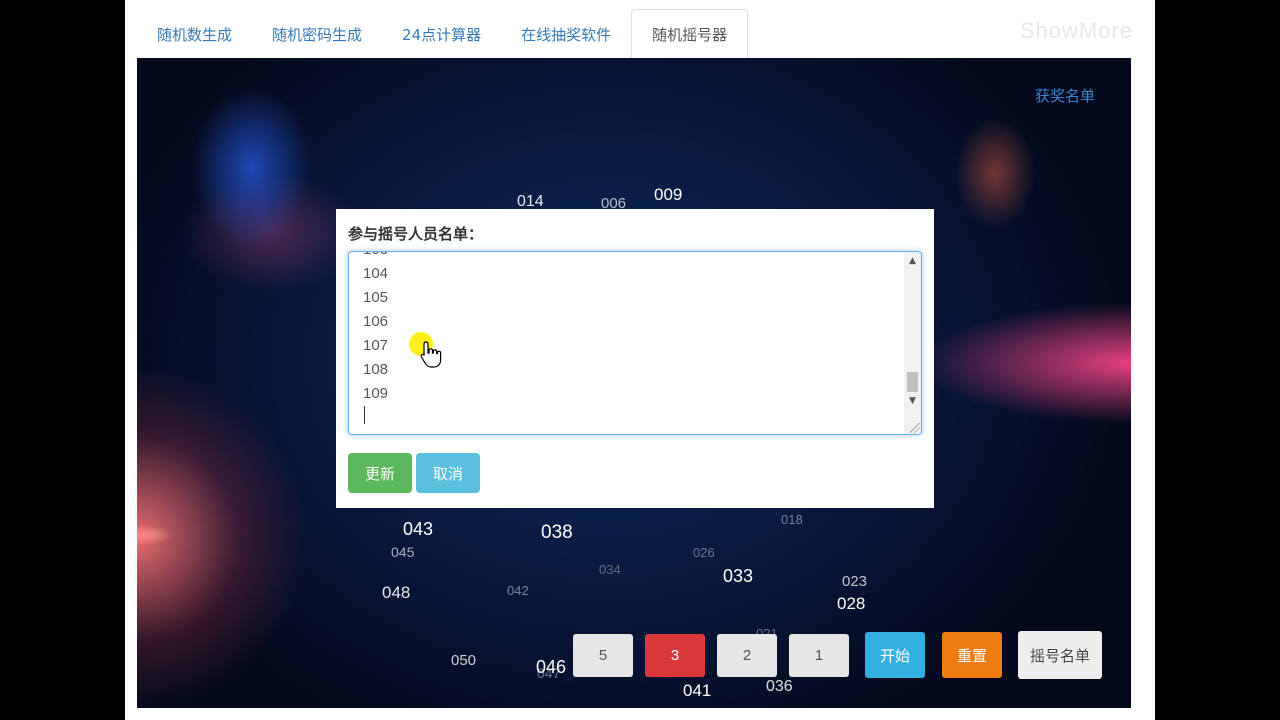 Image resolution: width=1280 pixels, height=720 pixels. Describe the element at coordinates (376, 393) in the screenshot. I see `list-item: 109` at that location.